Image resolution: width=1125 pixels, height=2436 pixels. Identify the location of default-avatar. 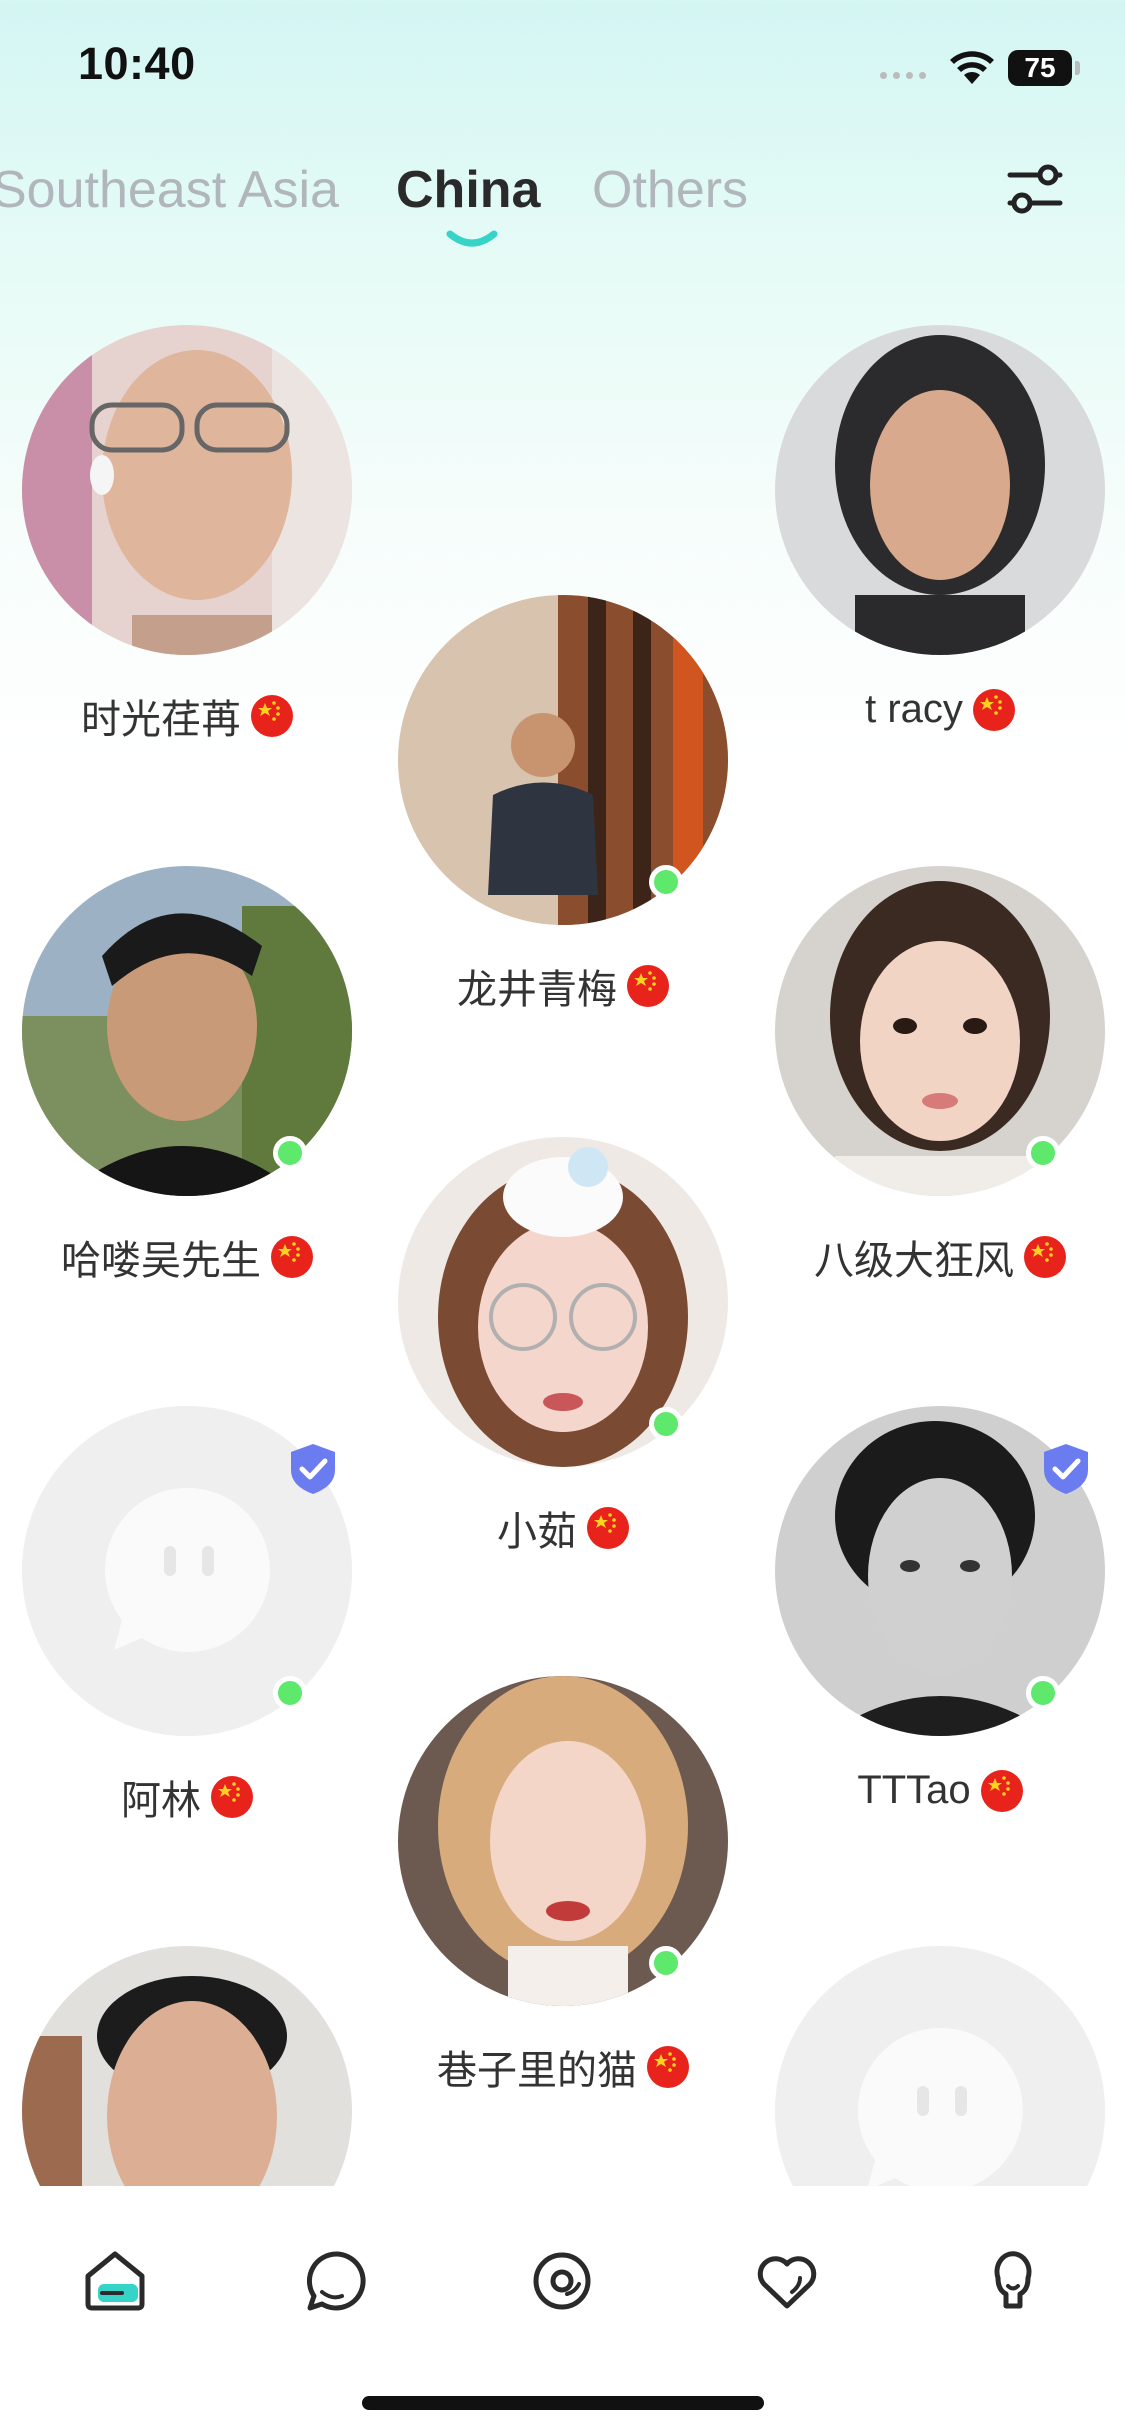
(940, 2066).